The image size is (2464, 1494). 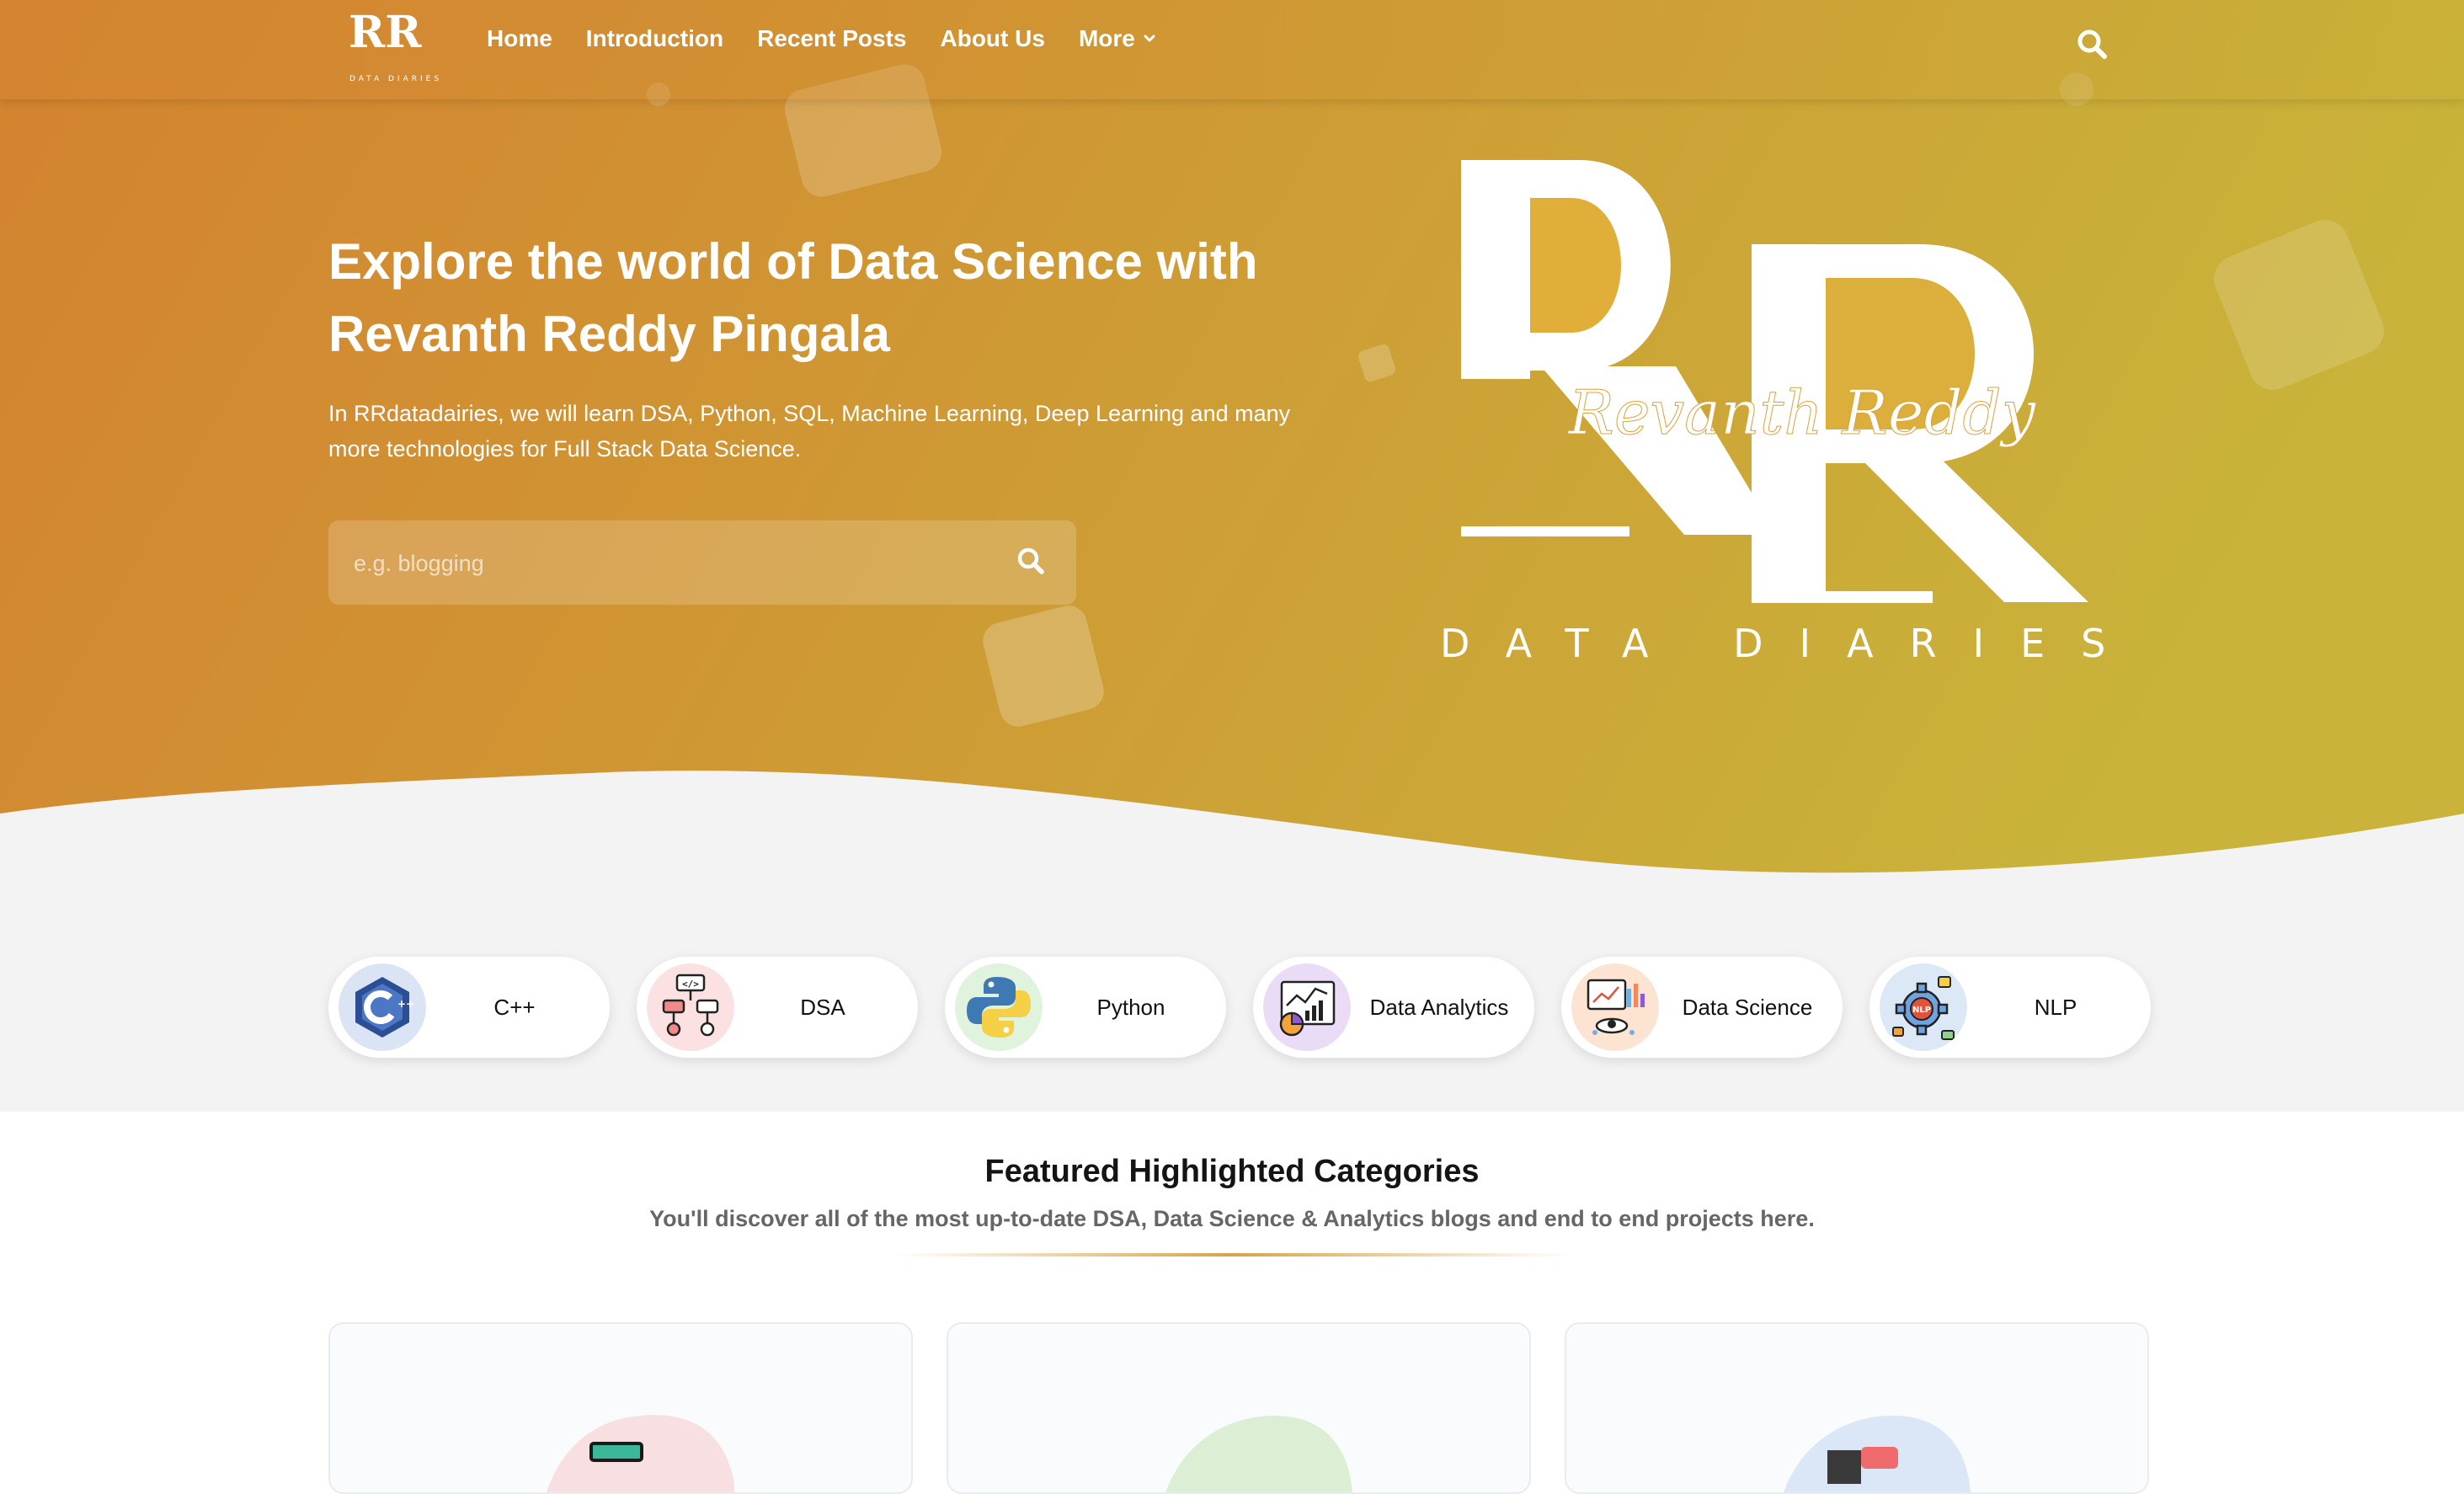 What do you see at coordinates (793, 261) in the screenshot?
I see `hero-title-line-1: Explore the world of Data Science with` at bounding box center [793, 261].